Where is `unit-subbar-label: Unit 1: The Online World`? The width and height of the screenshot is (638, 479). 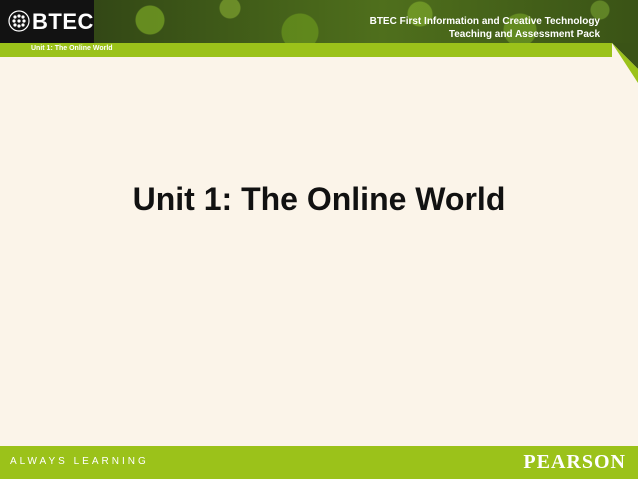
unit-subbar-label: Unit 1: The Online World is located at coordinates (72, 48).